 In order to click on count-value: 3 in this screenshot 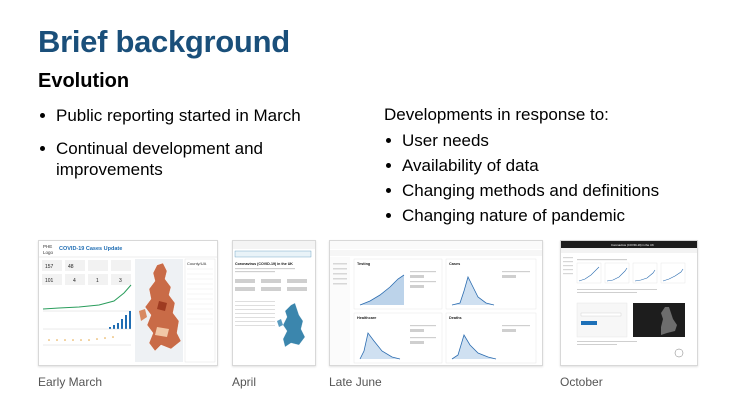, I will do `click(120, 281)`.